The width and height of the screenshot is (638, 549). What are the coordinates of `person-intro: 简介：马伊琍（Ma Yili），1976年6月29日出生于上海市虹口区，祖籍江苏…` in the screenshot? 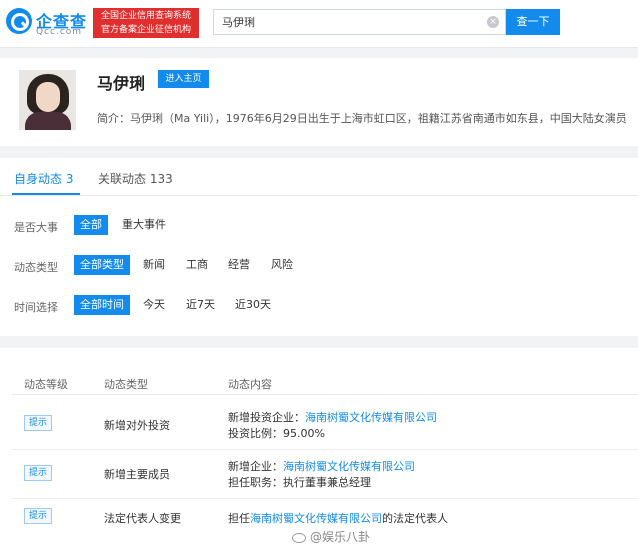 It's located at (362, 118).